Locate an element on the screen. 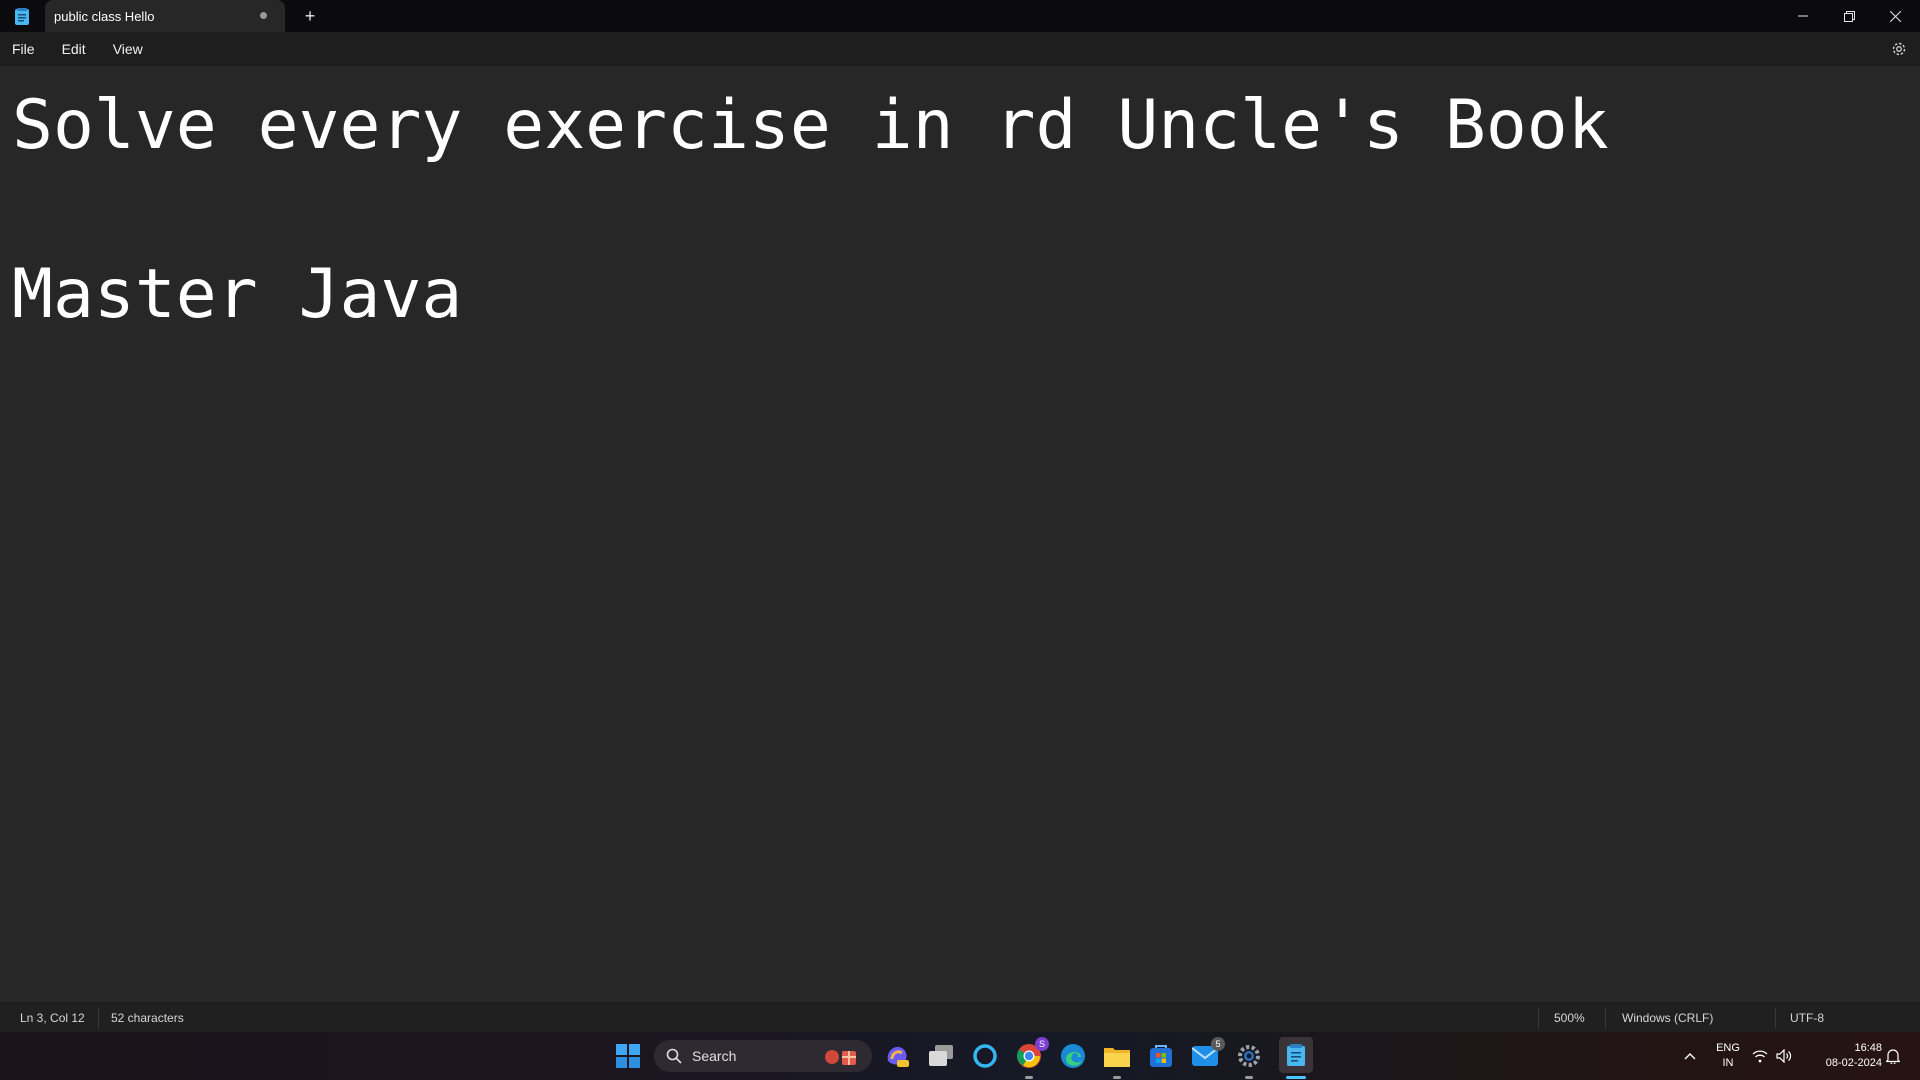  active-indicator is located at coordinates (1296, 1077).